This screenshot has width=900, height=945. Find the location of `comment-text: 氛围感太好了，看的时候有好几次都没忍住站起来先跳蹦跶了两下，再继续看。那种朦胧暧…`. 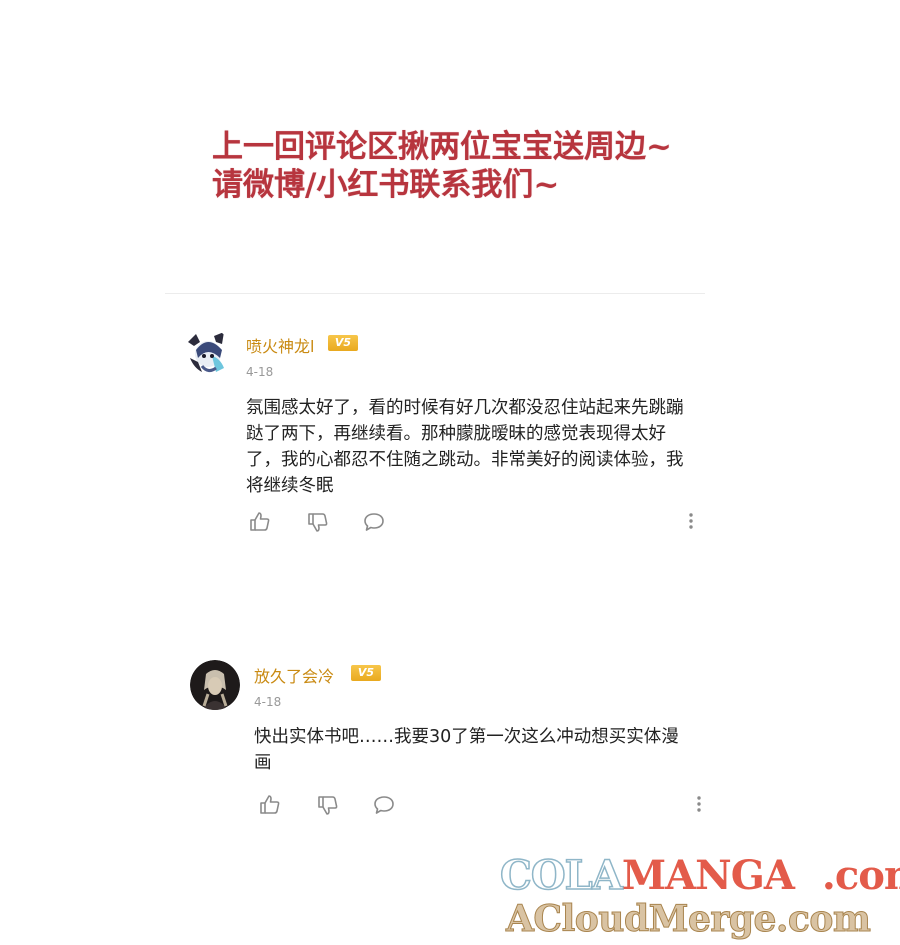

comment-text: 氛围感太好了，看的时候有好几次都没忍住站起来先跳蹦跶了两下，再继续看。那种朦胧暧… is located at coordinates (465, 447).